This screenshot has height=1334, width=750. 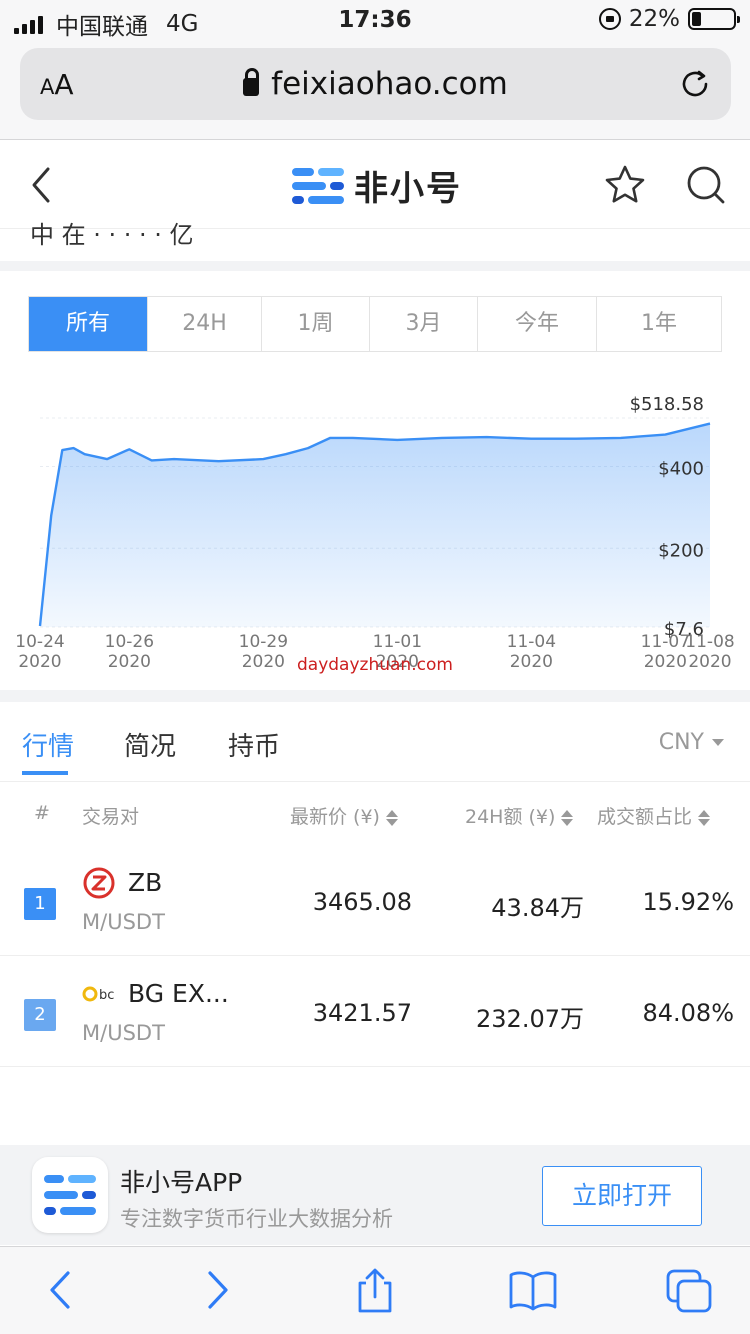 I want to click on tab-3month: 3月, so click(x=424, y=324).